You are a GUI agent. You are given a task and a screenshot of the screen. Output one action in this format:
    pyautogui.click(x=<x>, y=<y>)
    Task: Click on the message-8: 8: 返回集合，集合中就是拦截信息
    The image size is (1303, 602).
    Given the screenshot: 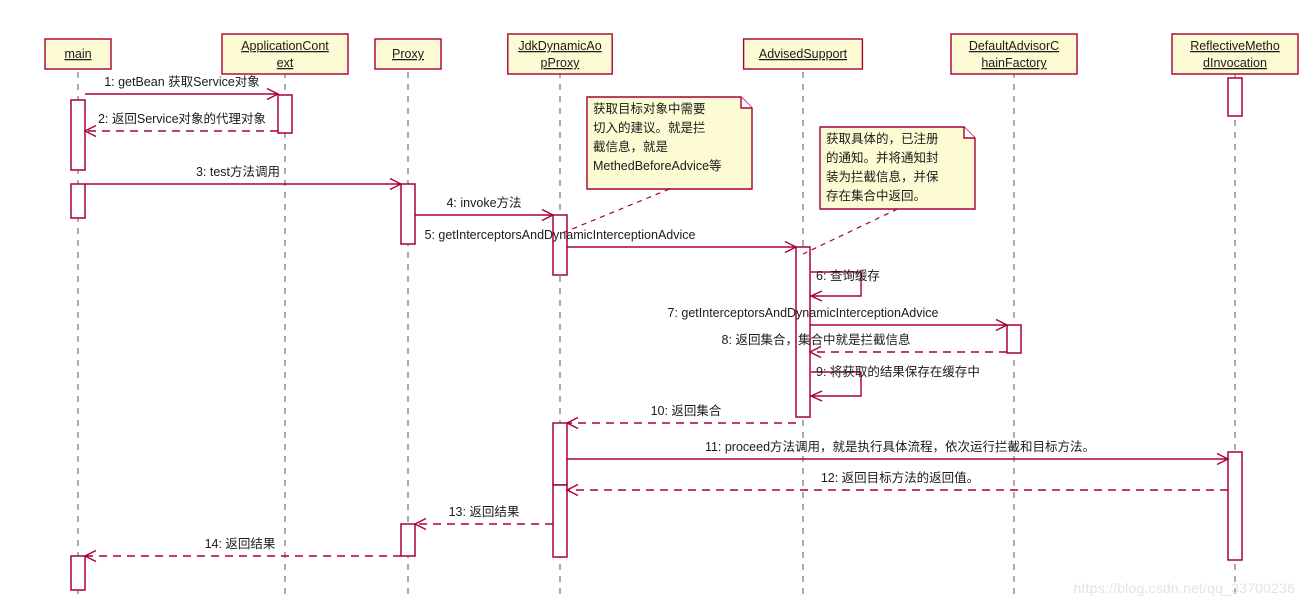 What is the action you would take?
    pyautogui.click(x=864, y=345)
    